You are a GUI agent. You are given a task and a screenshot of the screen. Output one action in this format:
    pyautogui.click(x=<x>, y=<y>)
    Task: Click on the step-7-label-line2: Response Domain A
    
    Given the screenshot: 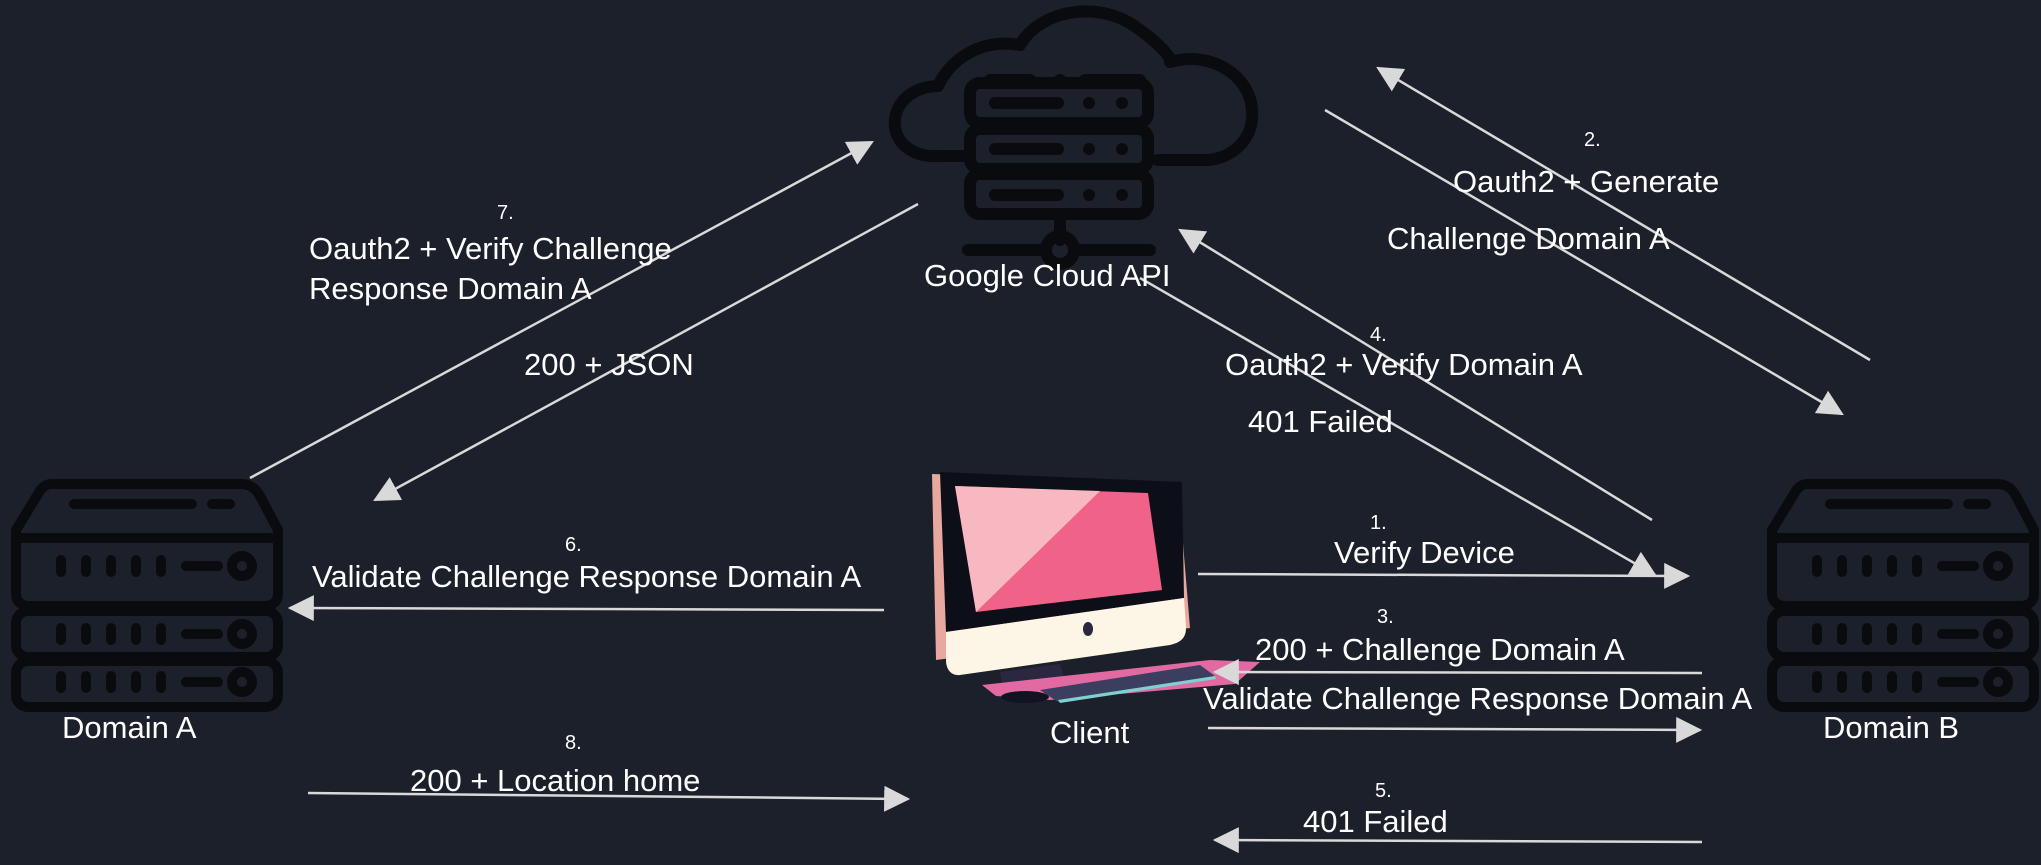 What is the action you would take?
    pyautogui.click(x=450, y=288)
    